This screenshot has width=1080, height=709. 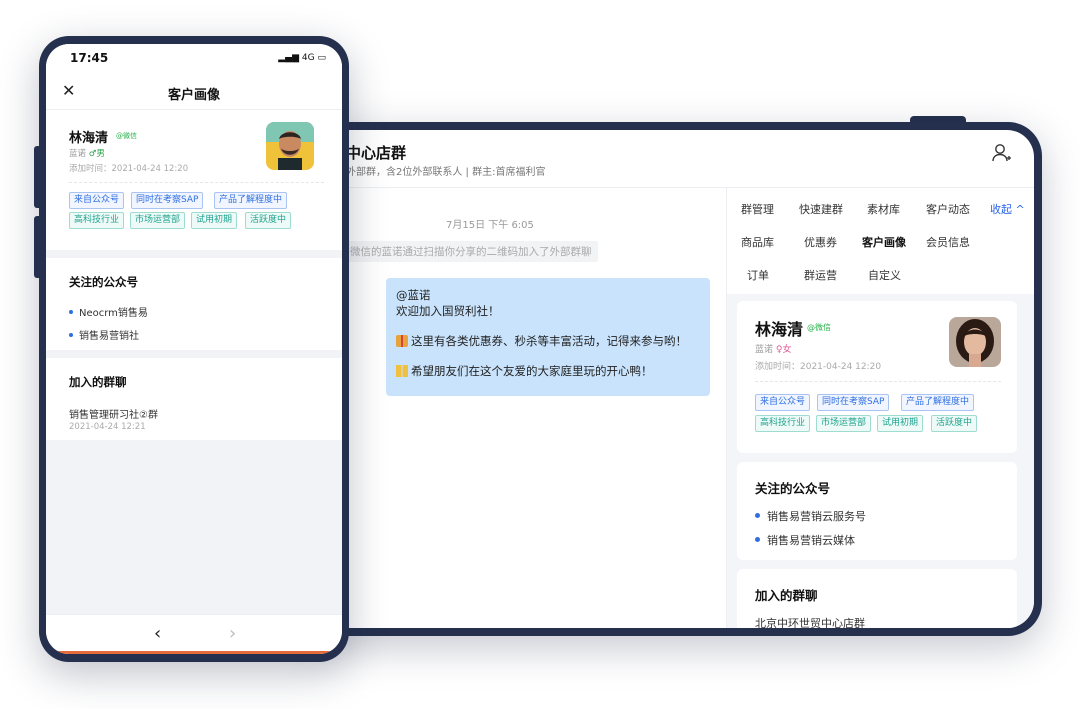 What do you see at coordinates (413, 295) in the screenshot?
I see `bubble-mention: @蓝诺` at bounding box center [413, 295].